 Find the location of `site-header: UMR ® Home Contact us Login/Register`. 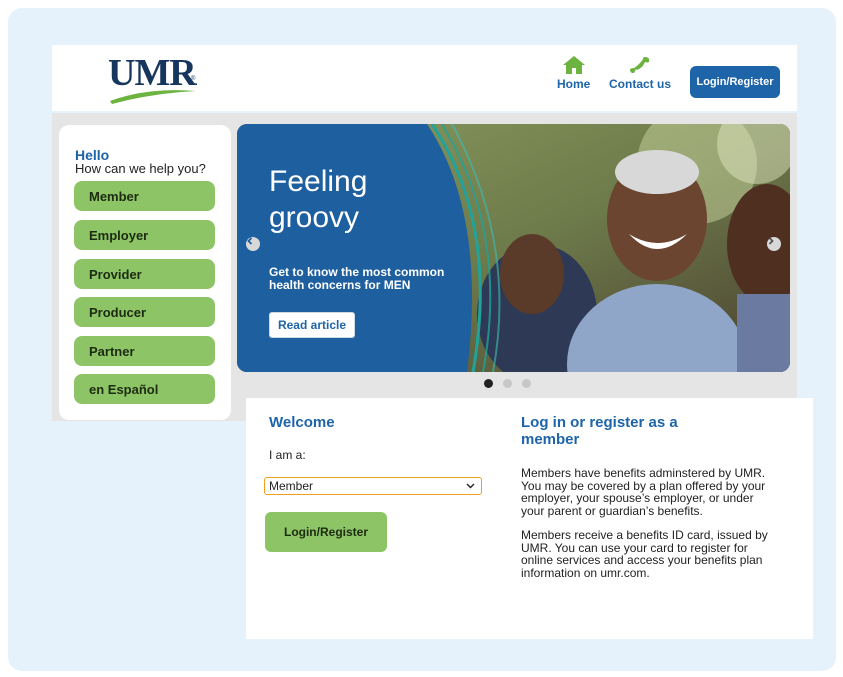

site-header: UMR ® Home Contact us Login/Register is located at coordinates (424, 78).